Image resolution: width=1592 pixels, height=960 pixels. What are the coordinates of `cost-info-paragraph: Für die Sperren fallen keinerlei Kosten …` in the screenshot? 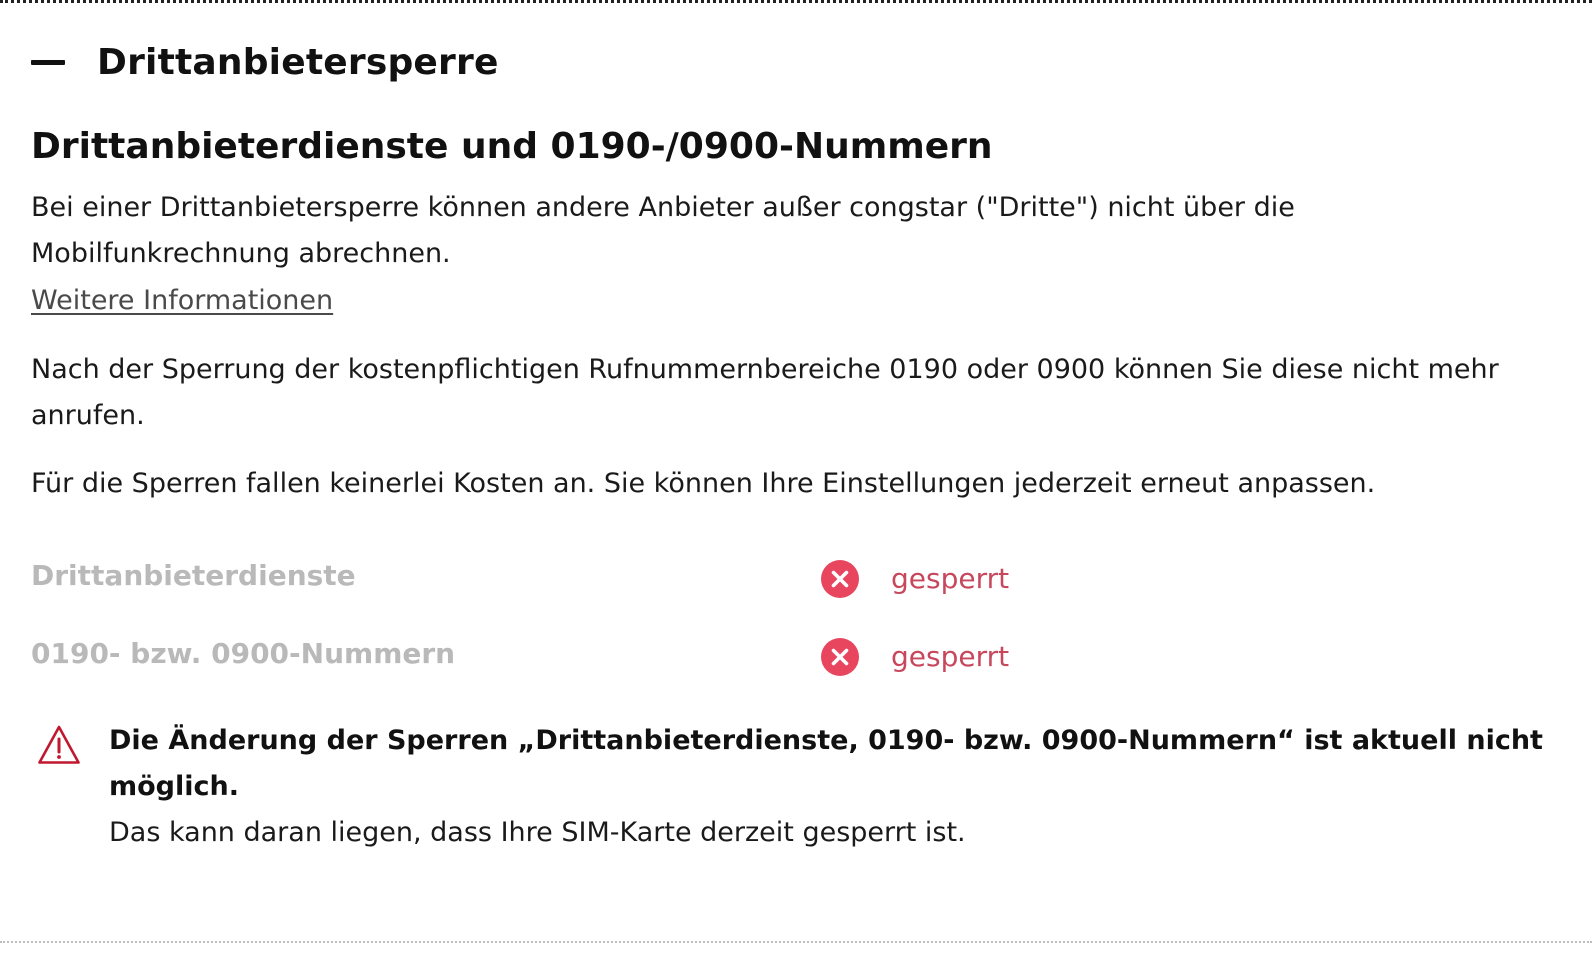 It's located at (703, 483).